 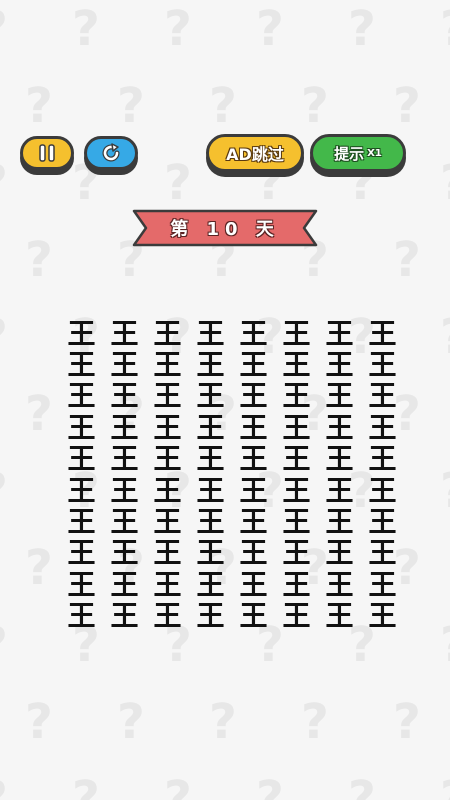 I want to click on hint-button: 提示 X1, so click(x=358, y=153).